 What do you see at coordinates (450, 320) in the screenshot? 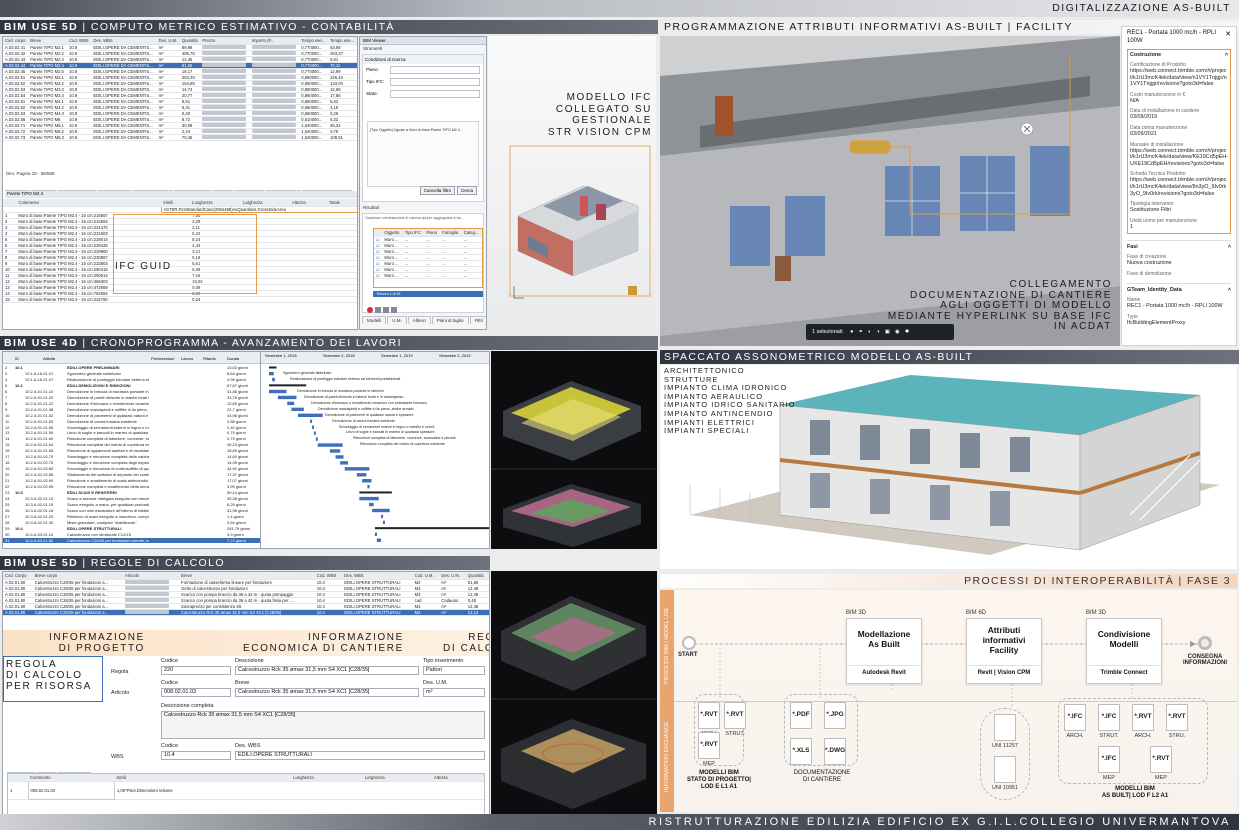
I see `tab: Piani di taglio` at bounding box center [450, 320].